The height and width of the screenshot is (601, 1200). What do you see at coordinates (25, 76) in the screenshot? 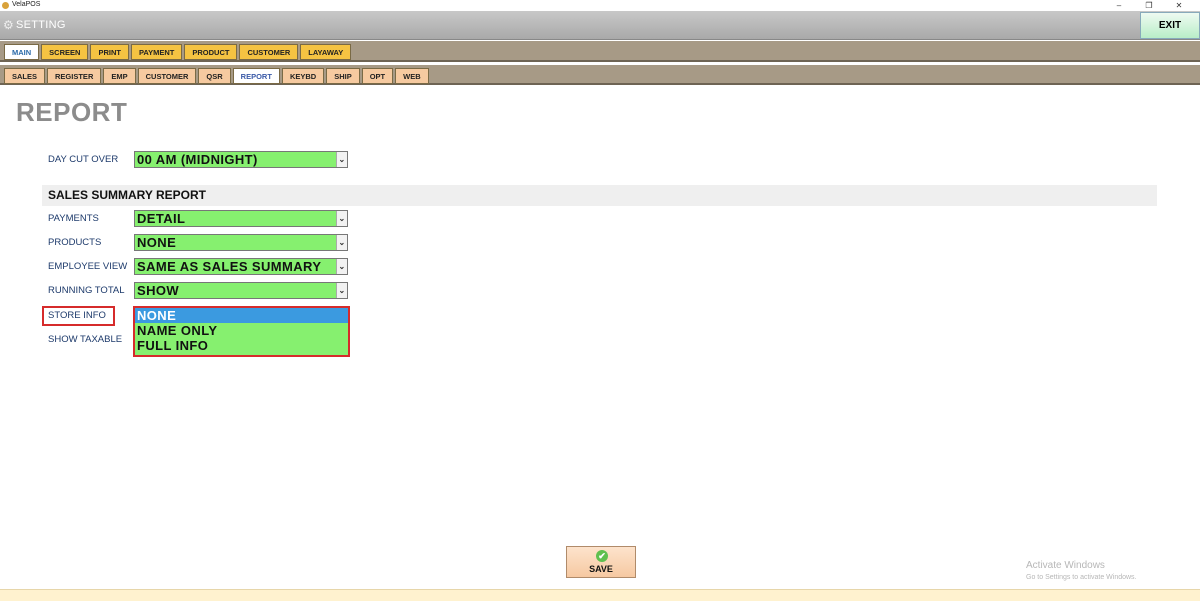
I see `subtab-sales: SALES` at bounding box center [25, 76].